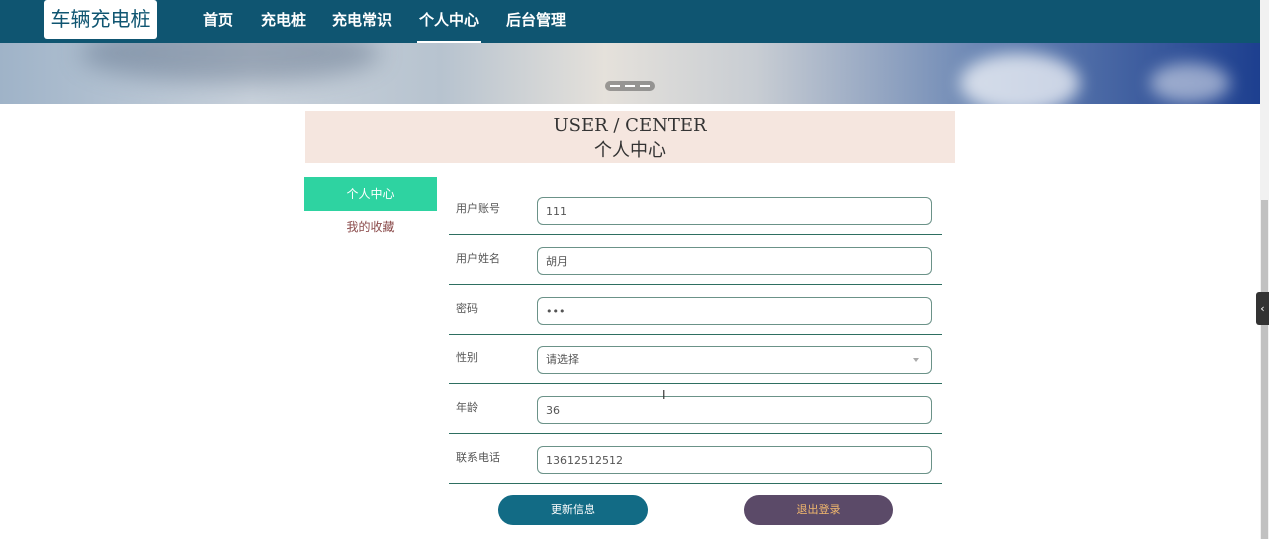  What do you see at coordinates (573, 510) in the screenshot?
I see `update-info-button: 更新信息` at bounding box center [573, 510].